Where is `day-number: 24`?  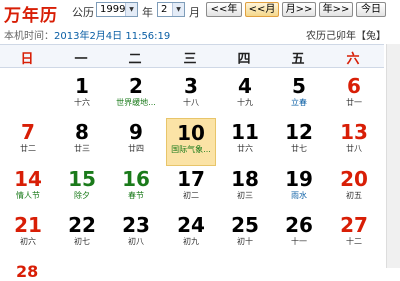 day-number: 24 is located at coordinates (191, 225).